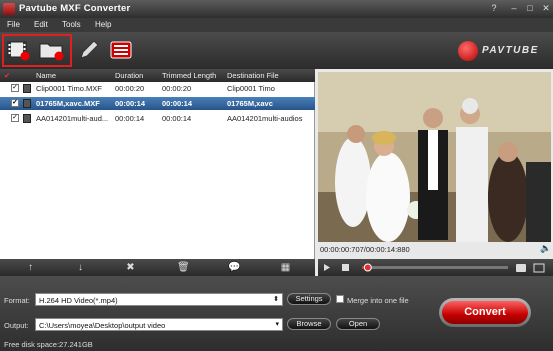 This screenshot has height=351, width=553. I want to click on player-controls-graphic, so click(434, 268).